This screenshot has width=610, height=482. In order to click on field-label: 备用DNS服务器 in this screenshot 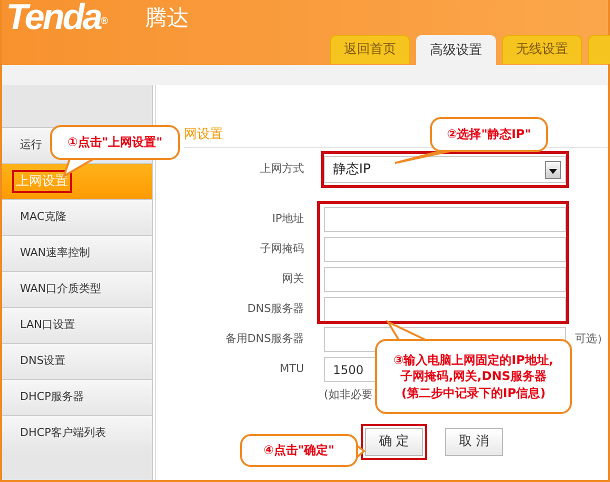, I will do `click(264, 339)`.